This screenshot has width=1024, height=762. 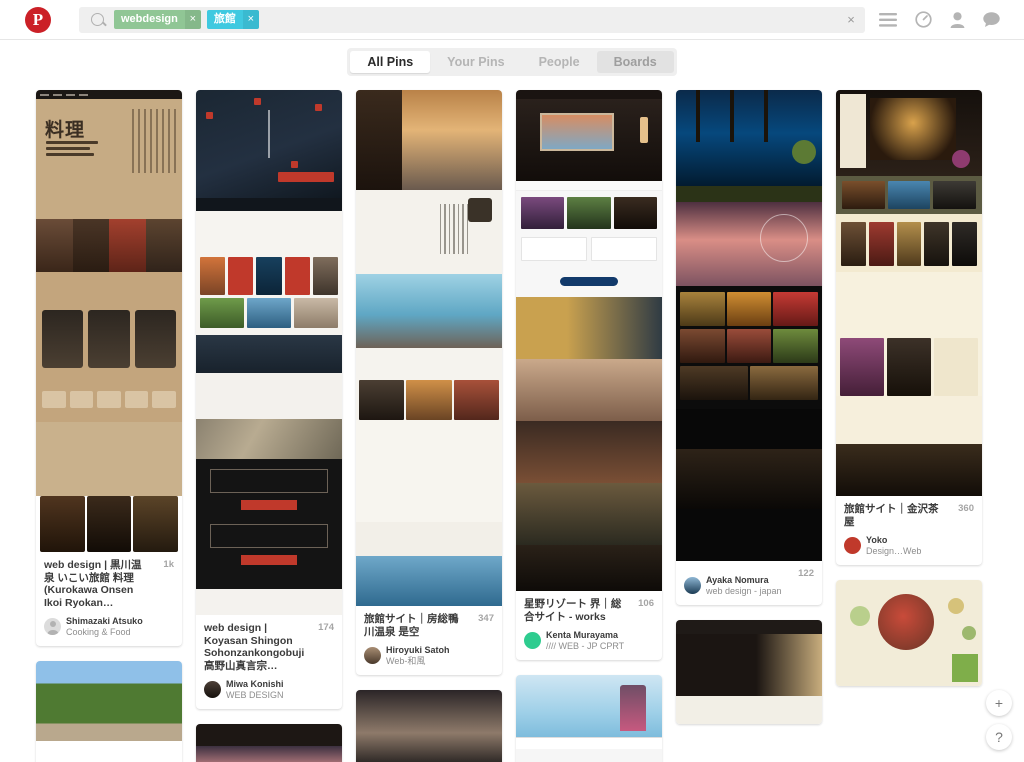 I want to click on search-token-webdesign: webdesign ×, so click(x=157, y=19).